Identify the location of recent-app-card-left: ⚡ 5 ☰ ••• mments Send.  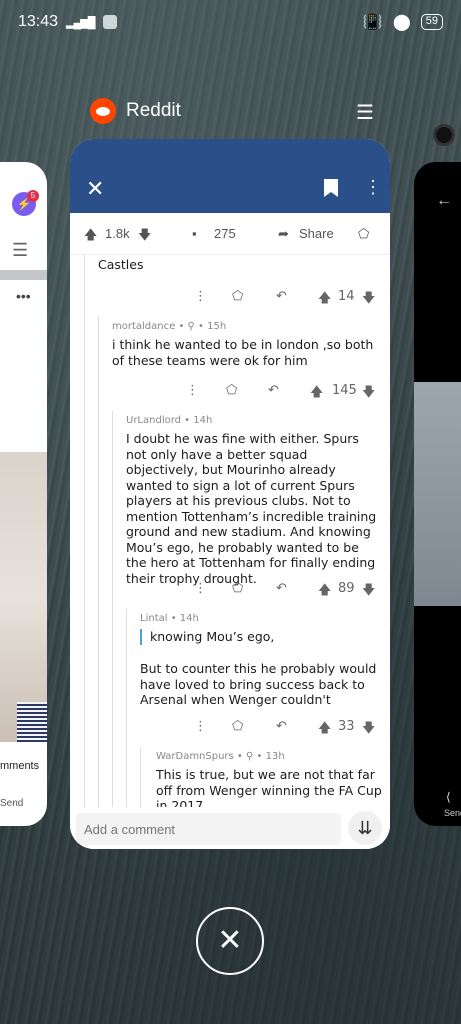
(23, 494).